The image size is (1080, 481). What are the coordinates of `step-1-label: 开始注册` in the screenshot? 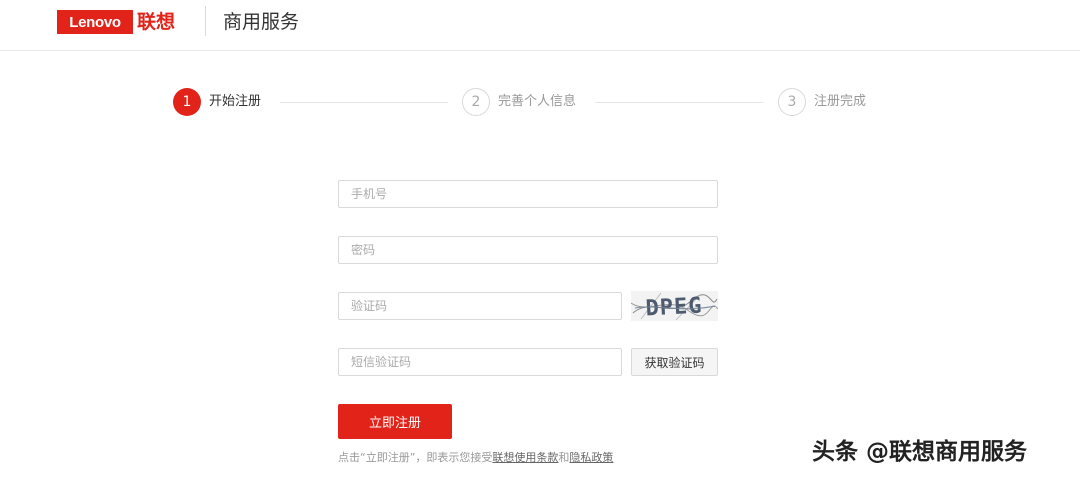 It's located at (235, 101).